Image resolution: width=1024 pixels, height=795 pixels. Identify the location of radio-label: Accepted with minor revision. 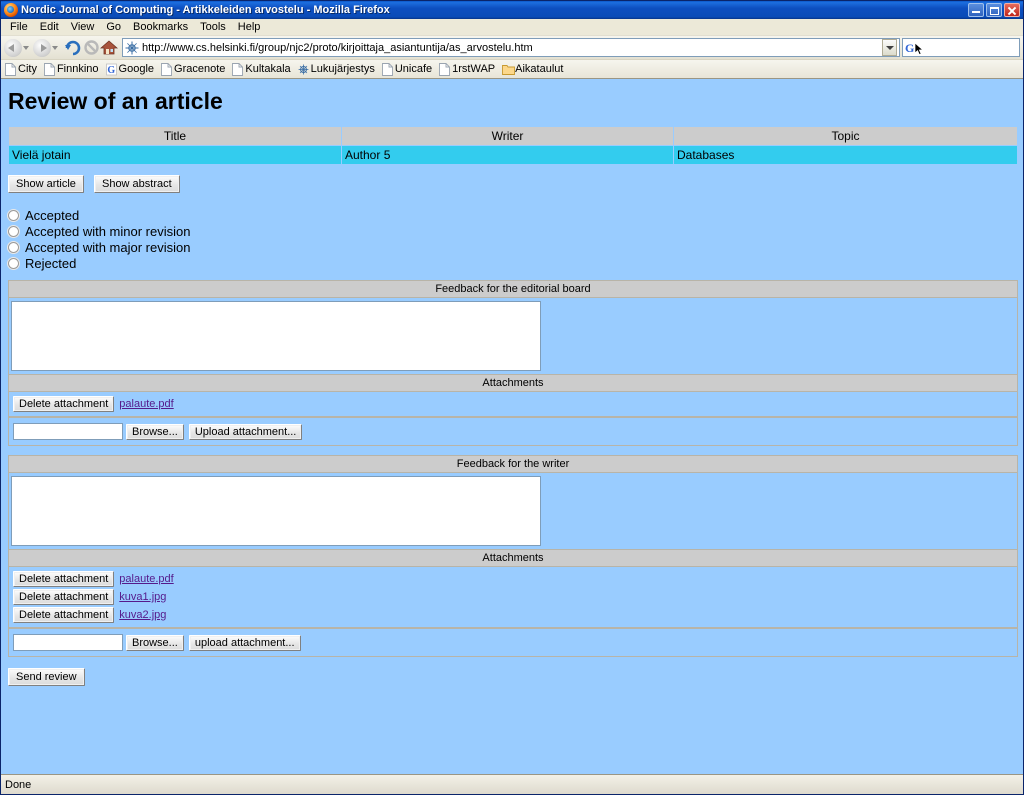
(108, 231).